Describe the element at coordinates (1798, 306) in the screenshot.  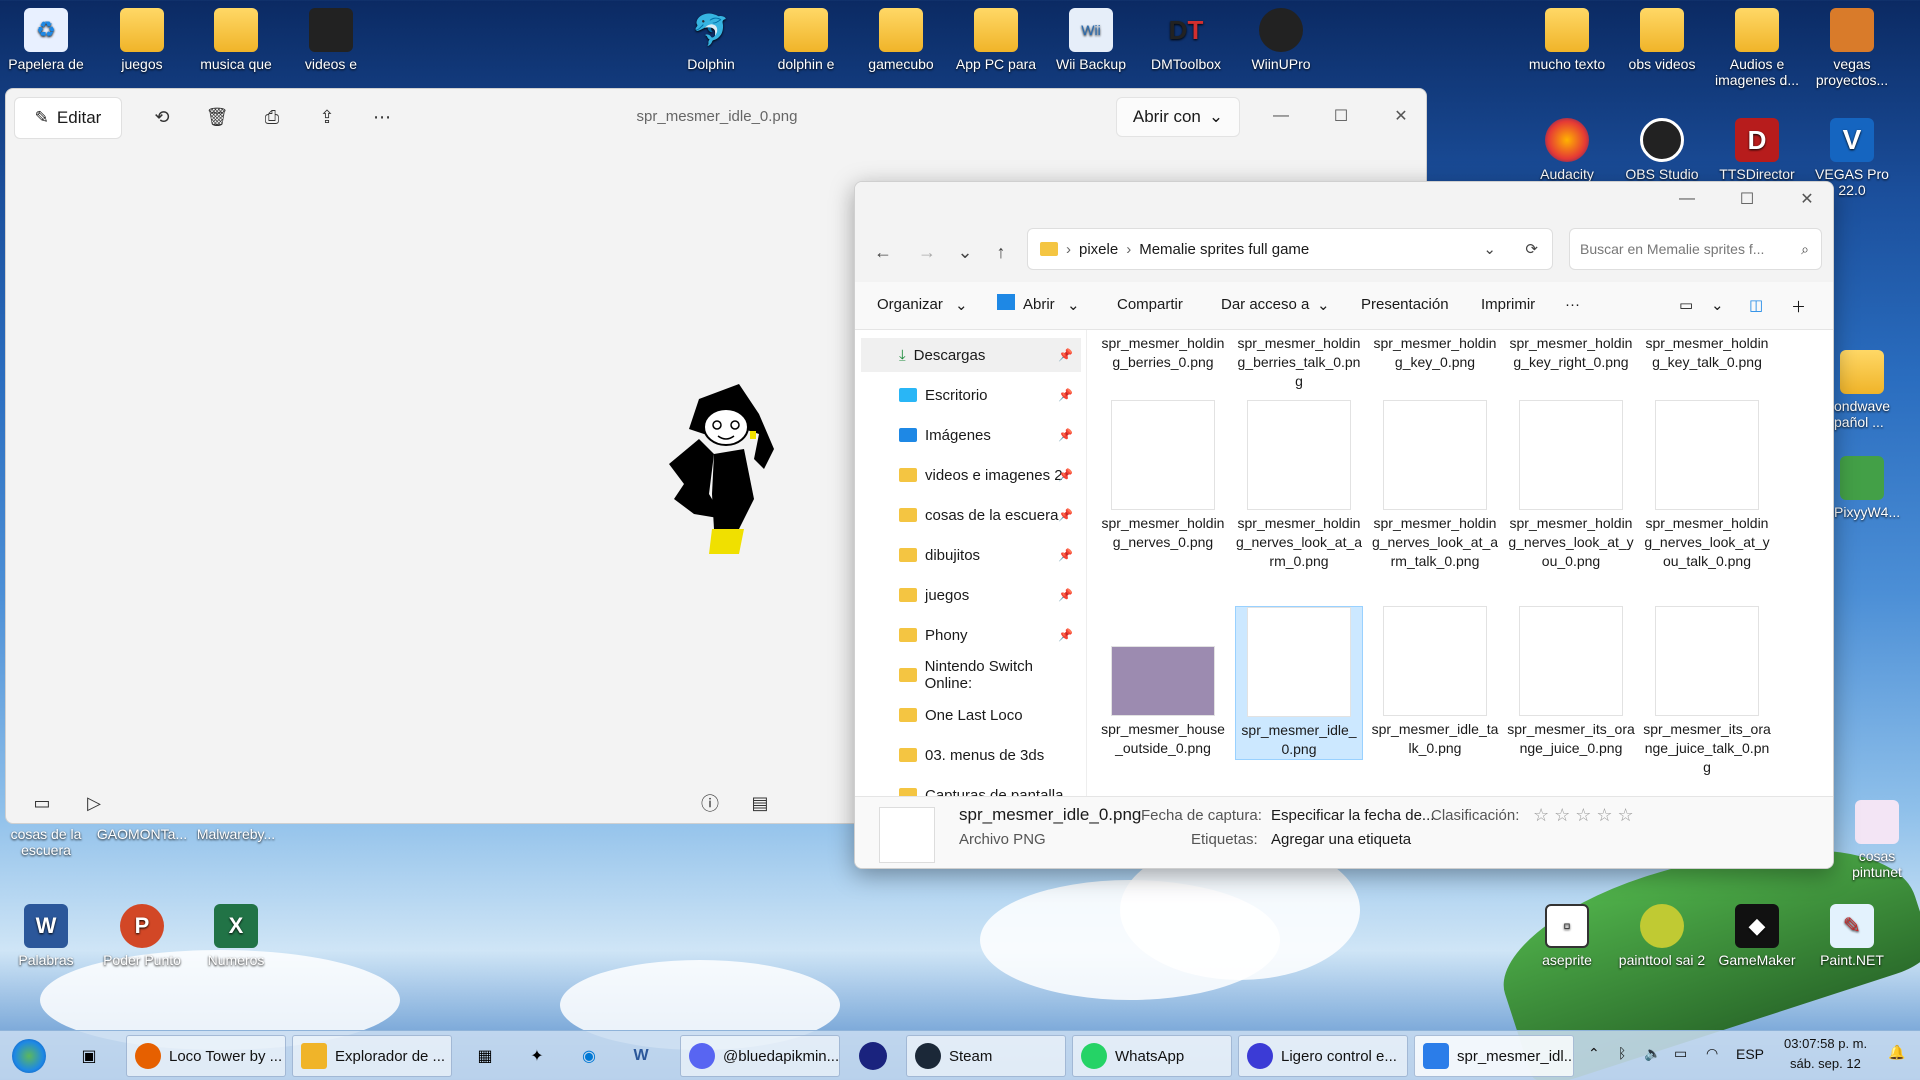
I see `new-tab-icon: ＋` at that location.